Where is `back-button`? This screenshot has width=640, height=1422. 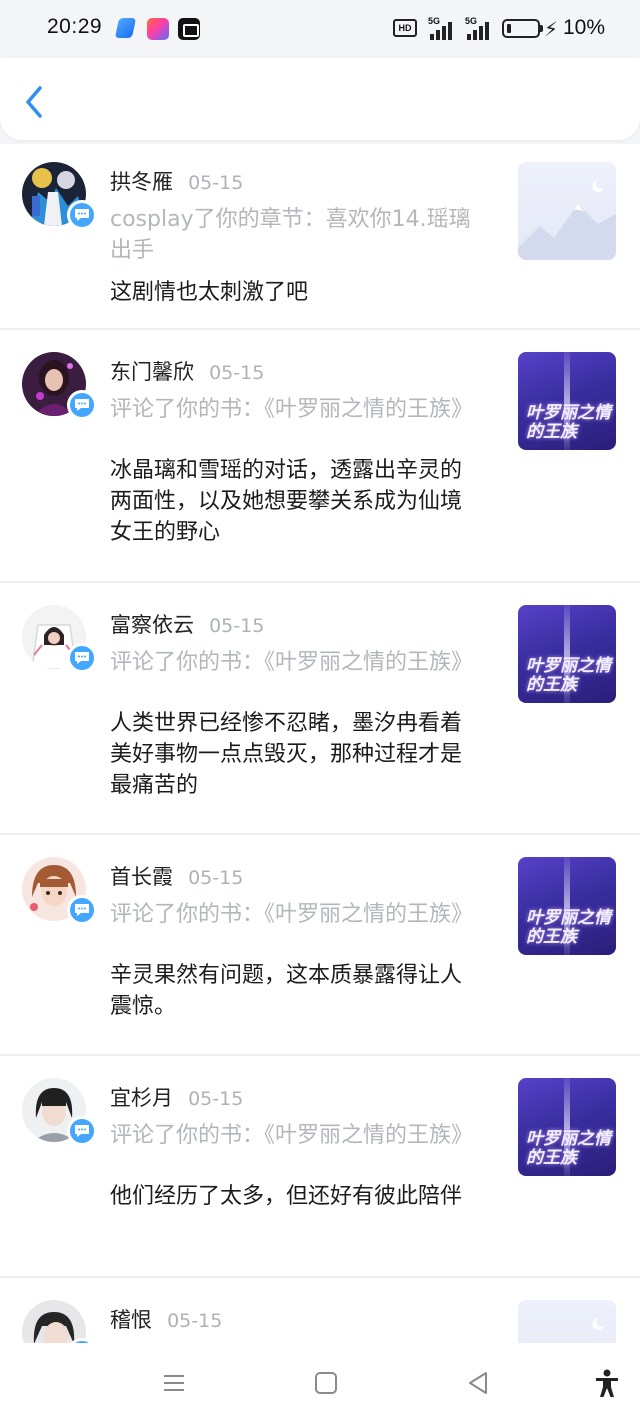
back-button is located at coordinates (36, 102).